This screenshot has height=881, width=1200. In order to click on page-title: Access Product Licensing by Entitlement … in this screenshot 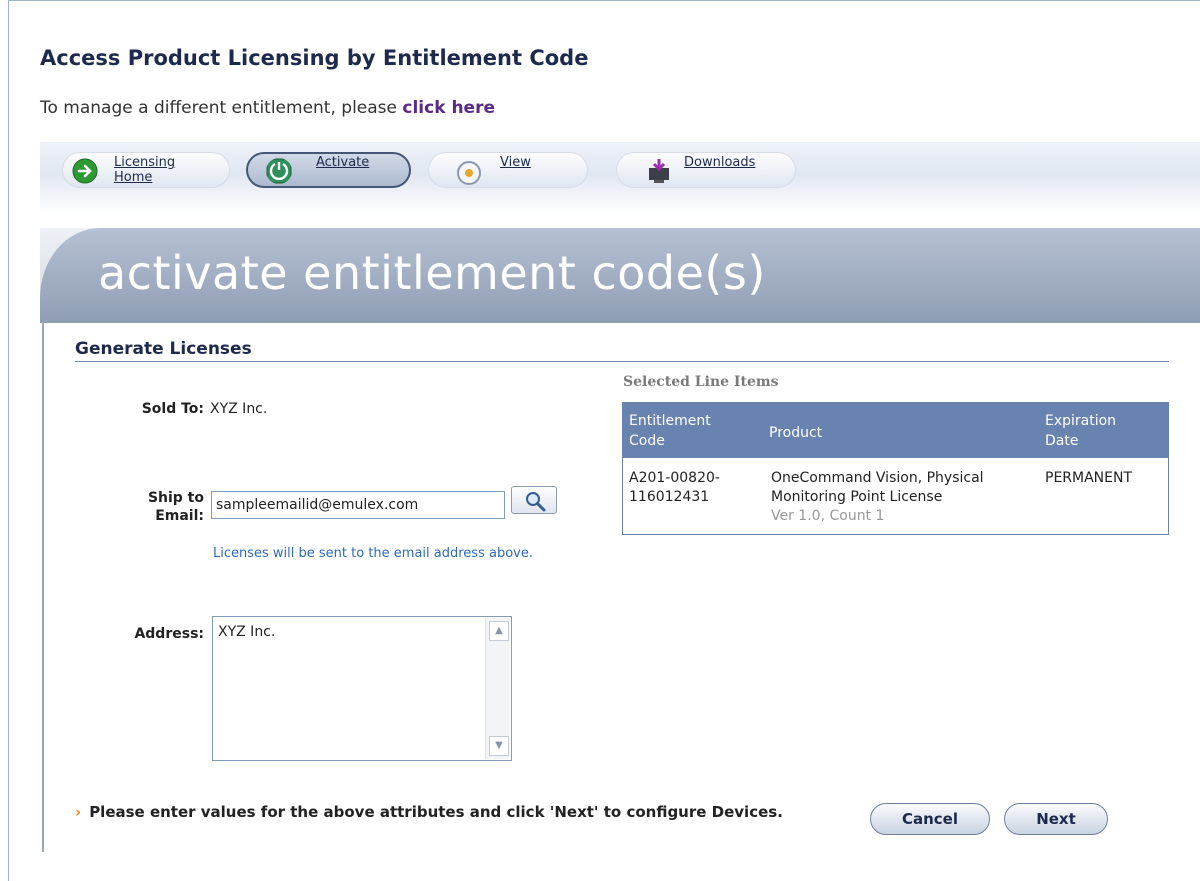, I will do `click(314, 58)`.